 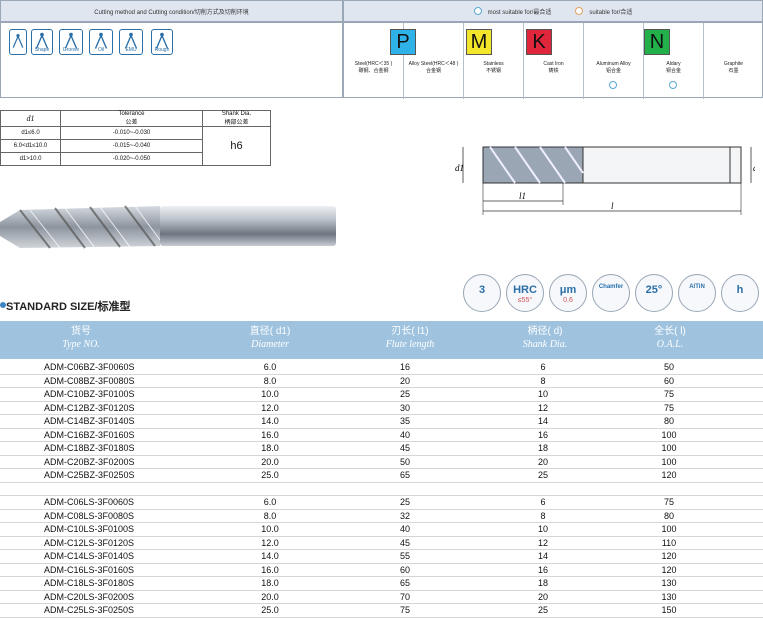 I want to click on table-row: ADM-C20BZ-3F0200S 20.0 50 20 100, so click(x=381, y=462).